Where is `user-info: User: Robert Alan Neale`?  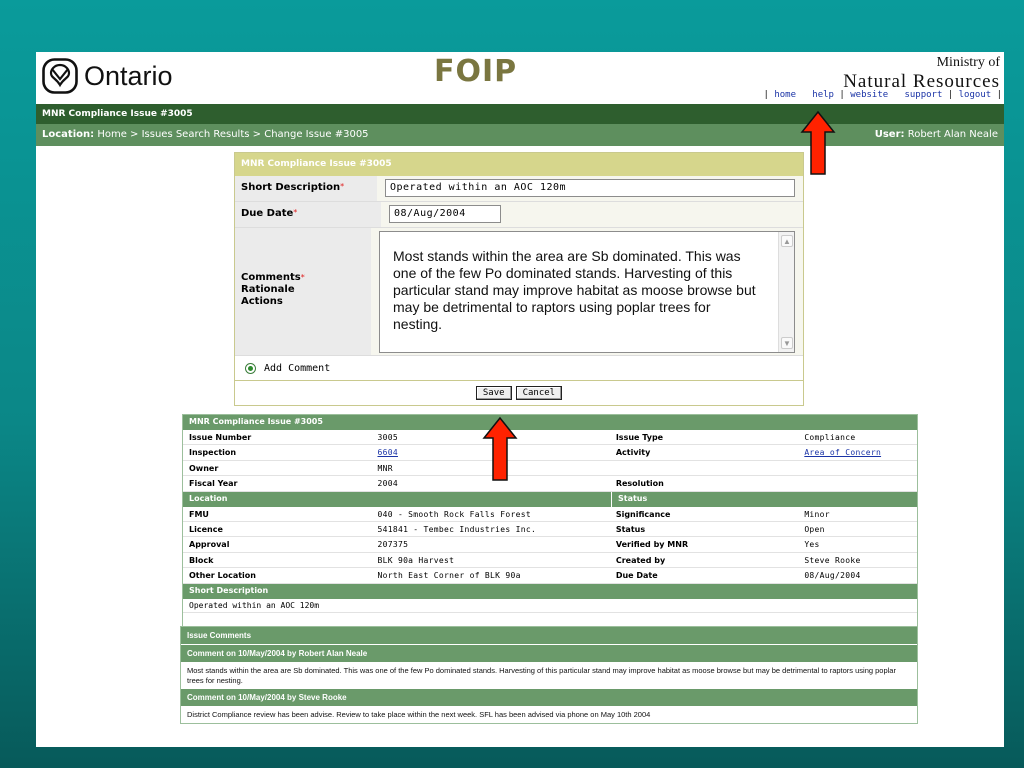
user-info: User: Robert Alan Neale is located at coordinates (936, 134).